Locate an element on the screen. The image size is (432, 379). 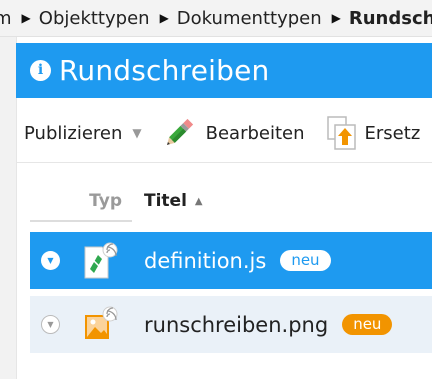
info-icon: i is located at coordinates (40, 70).